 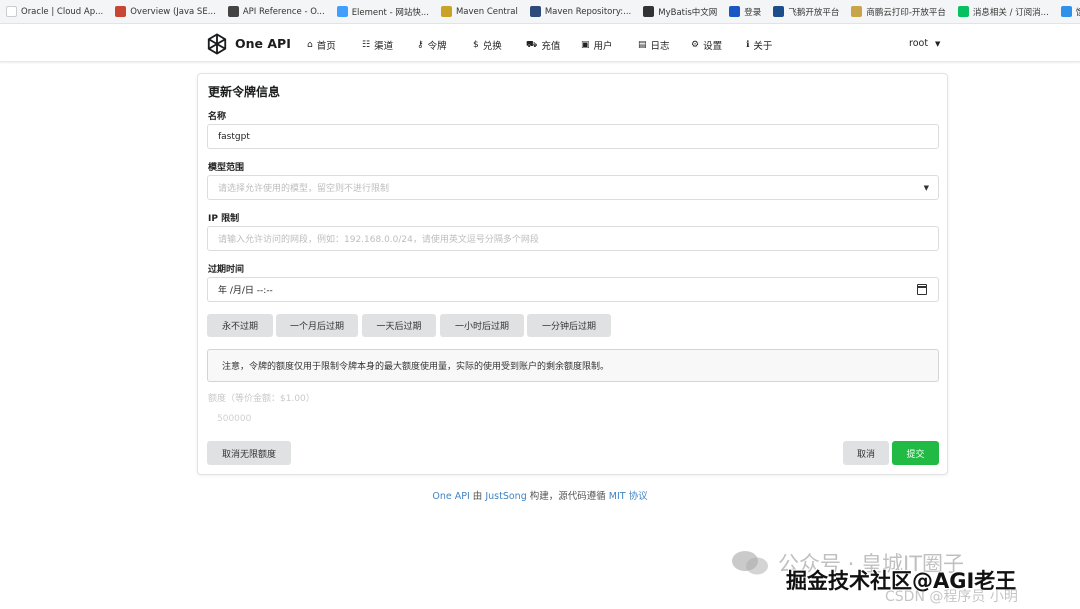 I want to click on nav-label: 关于, so click(x=763, y=46).